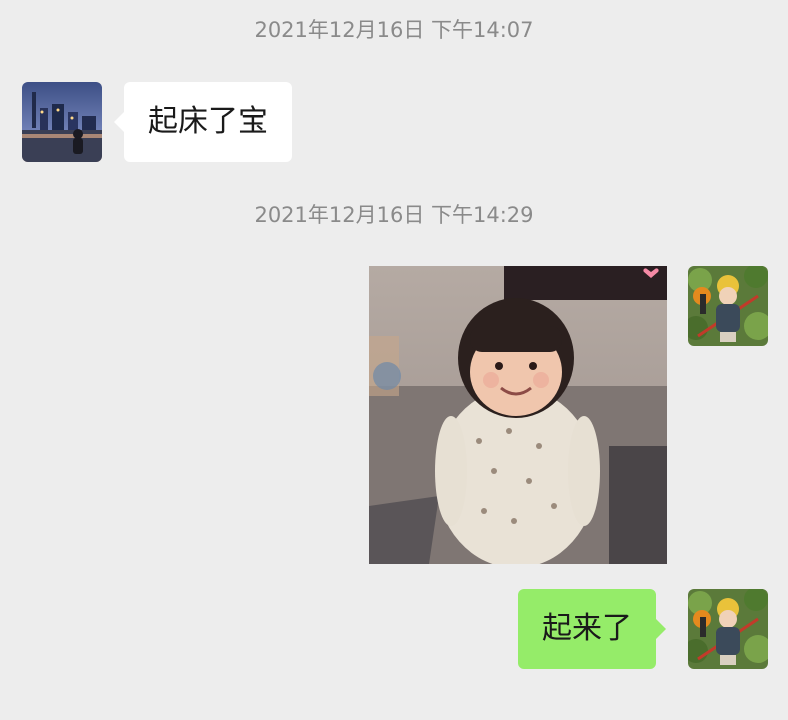  What do you see at coordinates (394, 215) in the screenshot?
I see `timestamp: 2021年12月16日 下午14:29` at bounding box center [394, 215].